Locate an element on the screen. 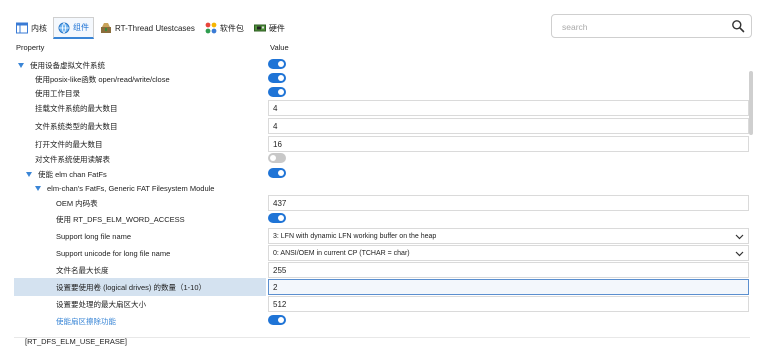 The width and height of the screenshot is (769, 359). value-dropdown: 0: ANSI/OEM in current CP (TCHAR = char) is located at coordinates (508, 253).